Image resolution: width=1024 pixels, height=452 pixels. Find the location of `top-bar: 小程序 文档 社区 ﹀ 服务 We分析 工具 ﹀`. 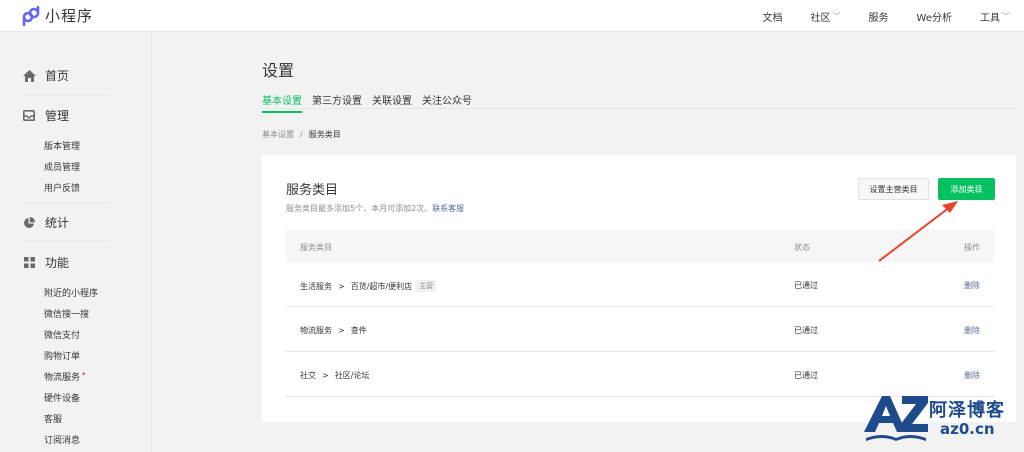

top-bar: 小程序 文档 社区 ﹀ 服务 We分析 工具 ﹀ is located at coordinates (512, 16).